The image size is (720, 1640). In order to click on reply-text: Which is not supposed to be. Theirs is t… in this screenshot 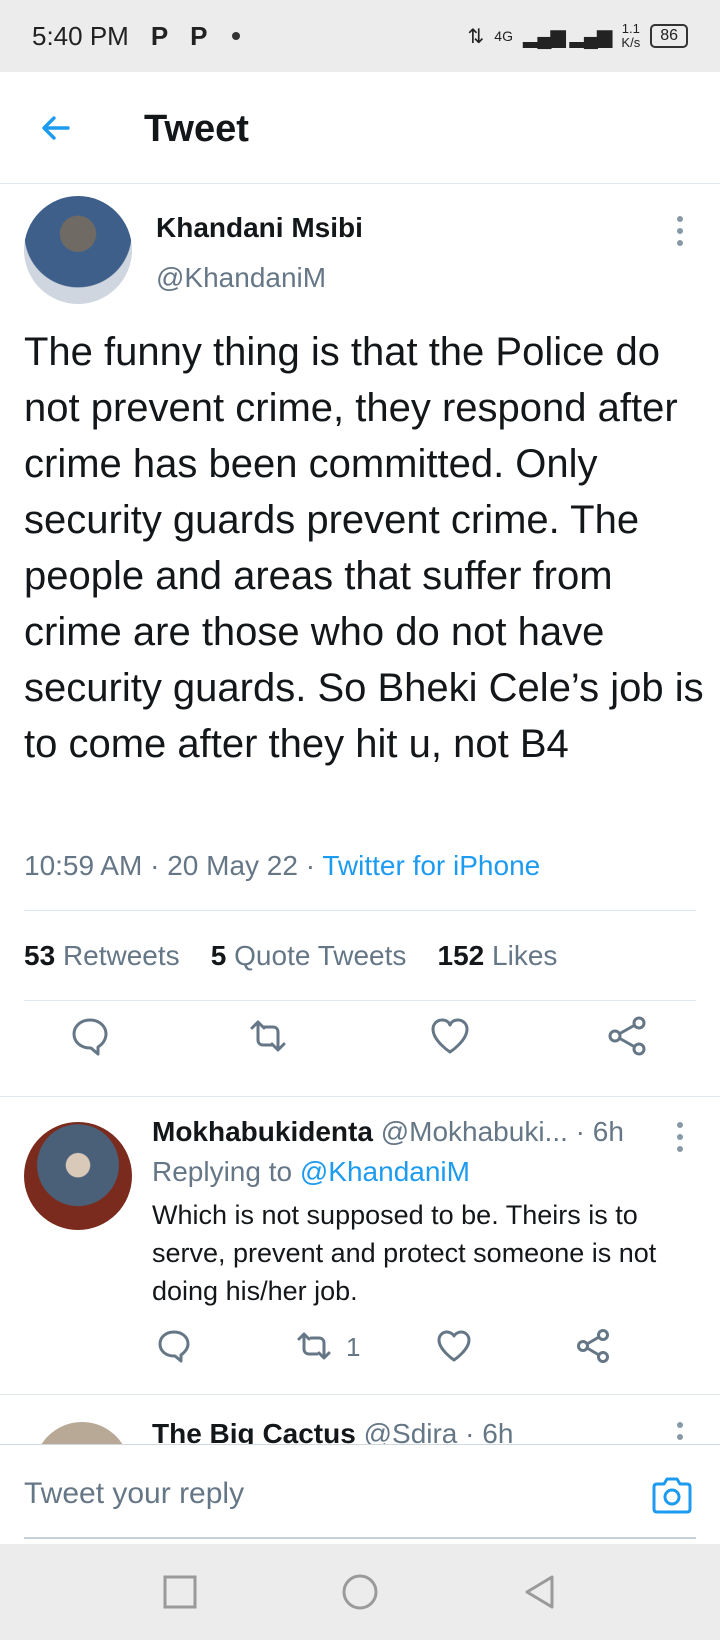, I will do `click(404, 1253)`.